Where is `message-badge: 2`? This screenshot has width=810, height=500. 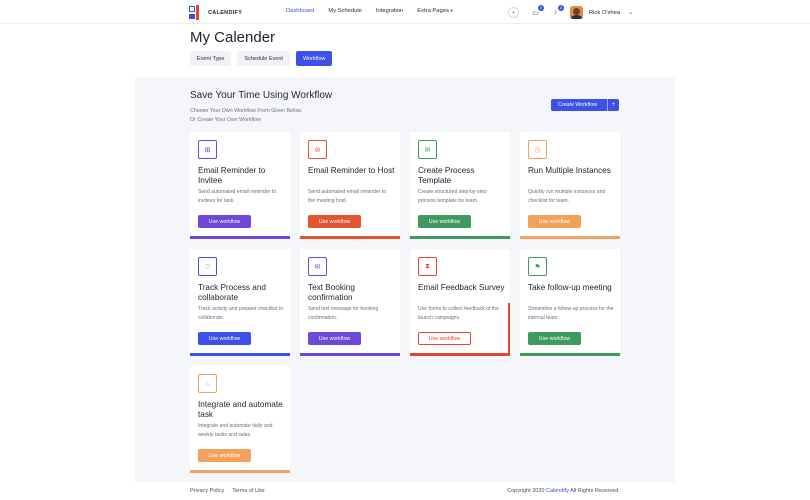
message-badge: 2 is located at coordinates (541, 8).